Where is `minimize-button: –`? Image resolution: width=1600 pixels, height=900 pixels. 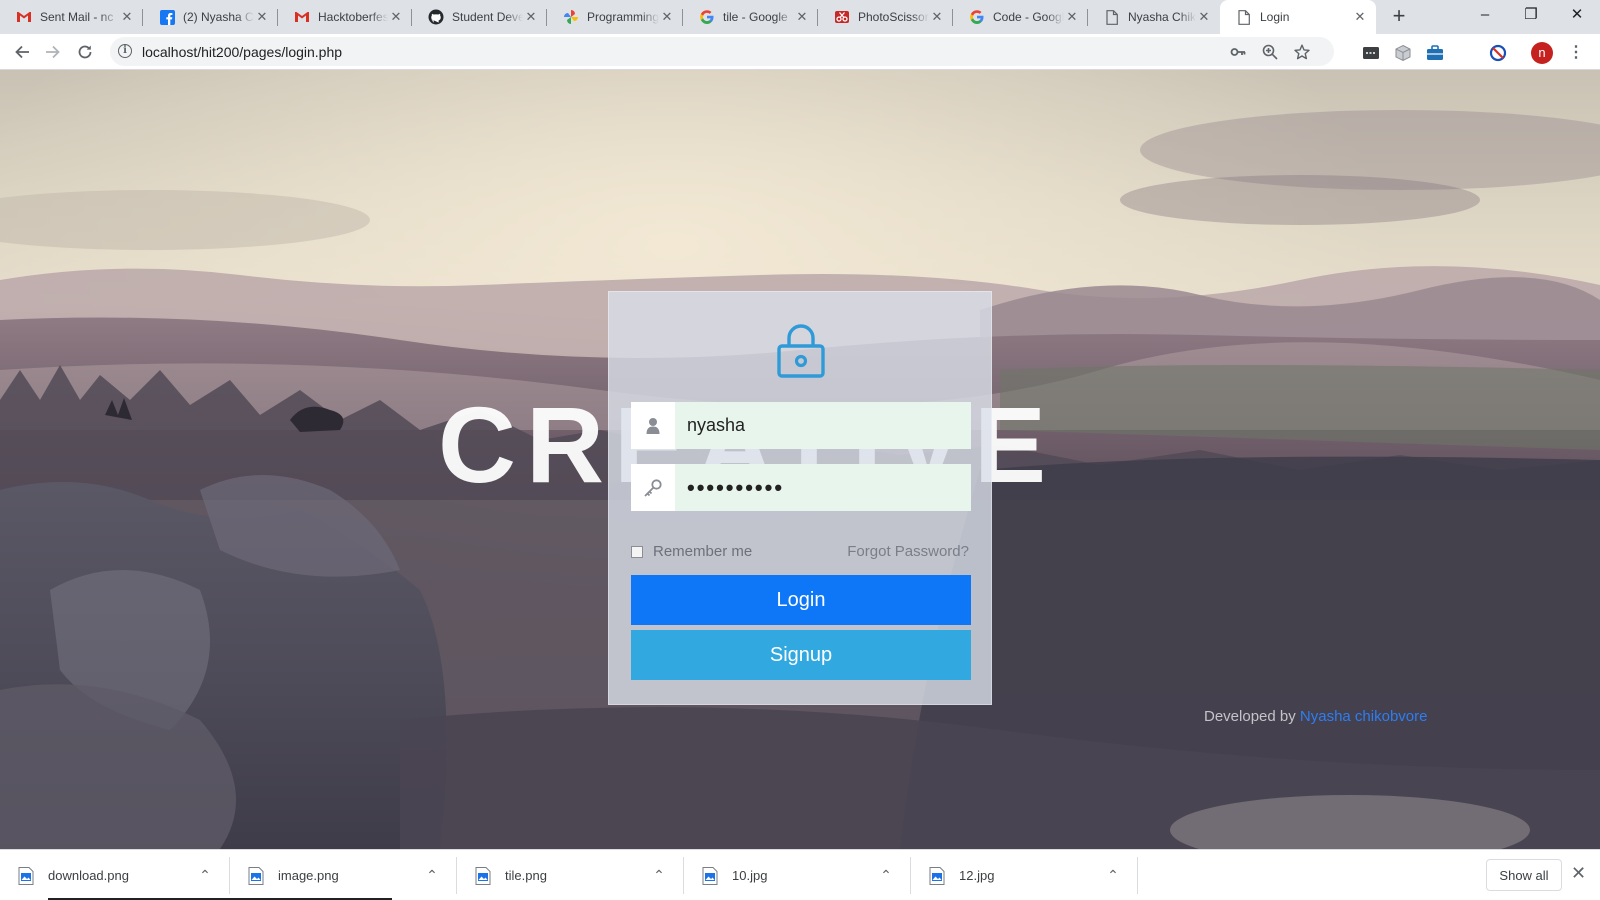 minimize-button: – is located at coordinates (1485, 17).